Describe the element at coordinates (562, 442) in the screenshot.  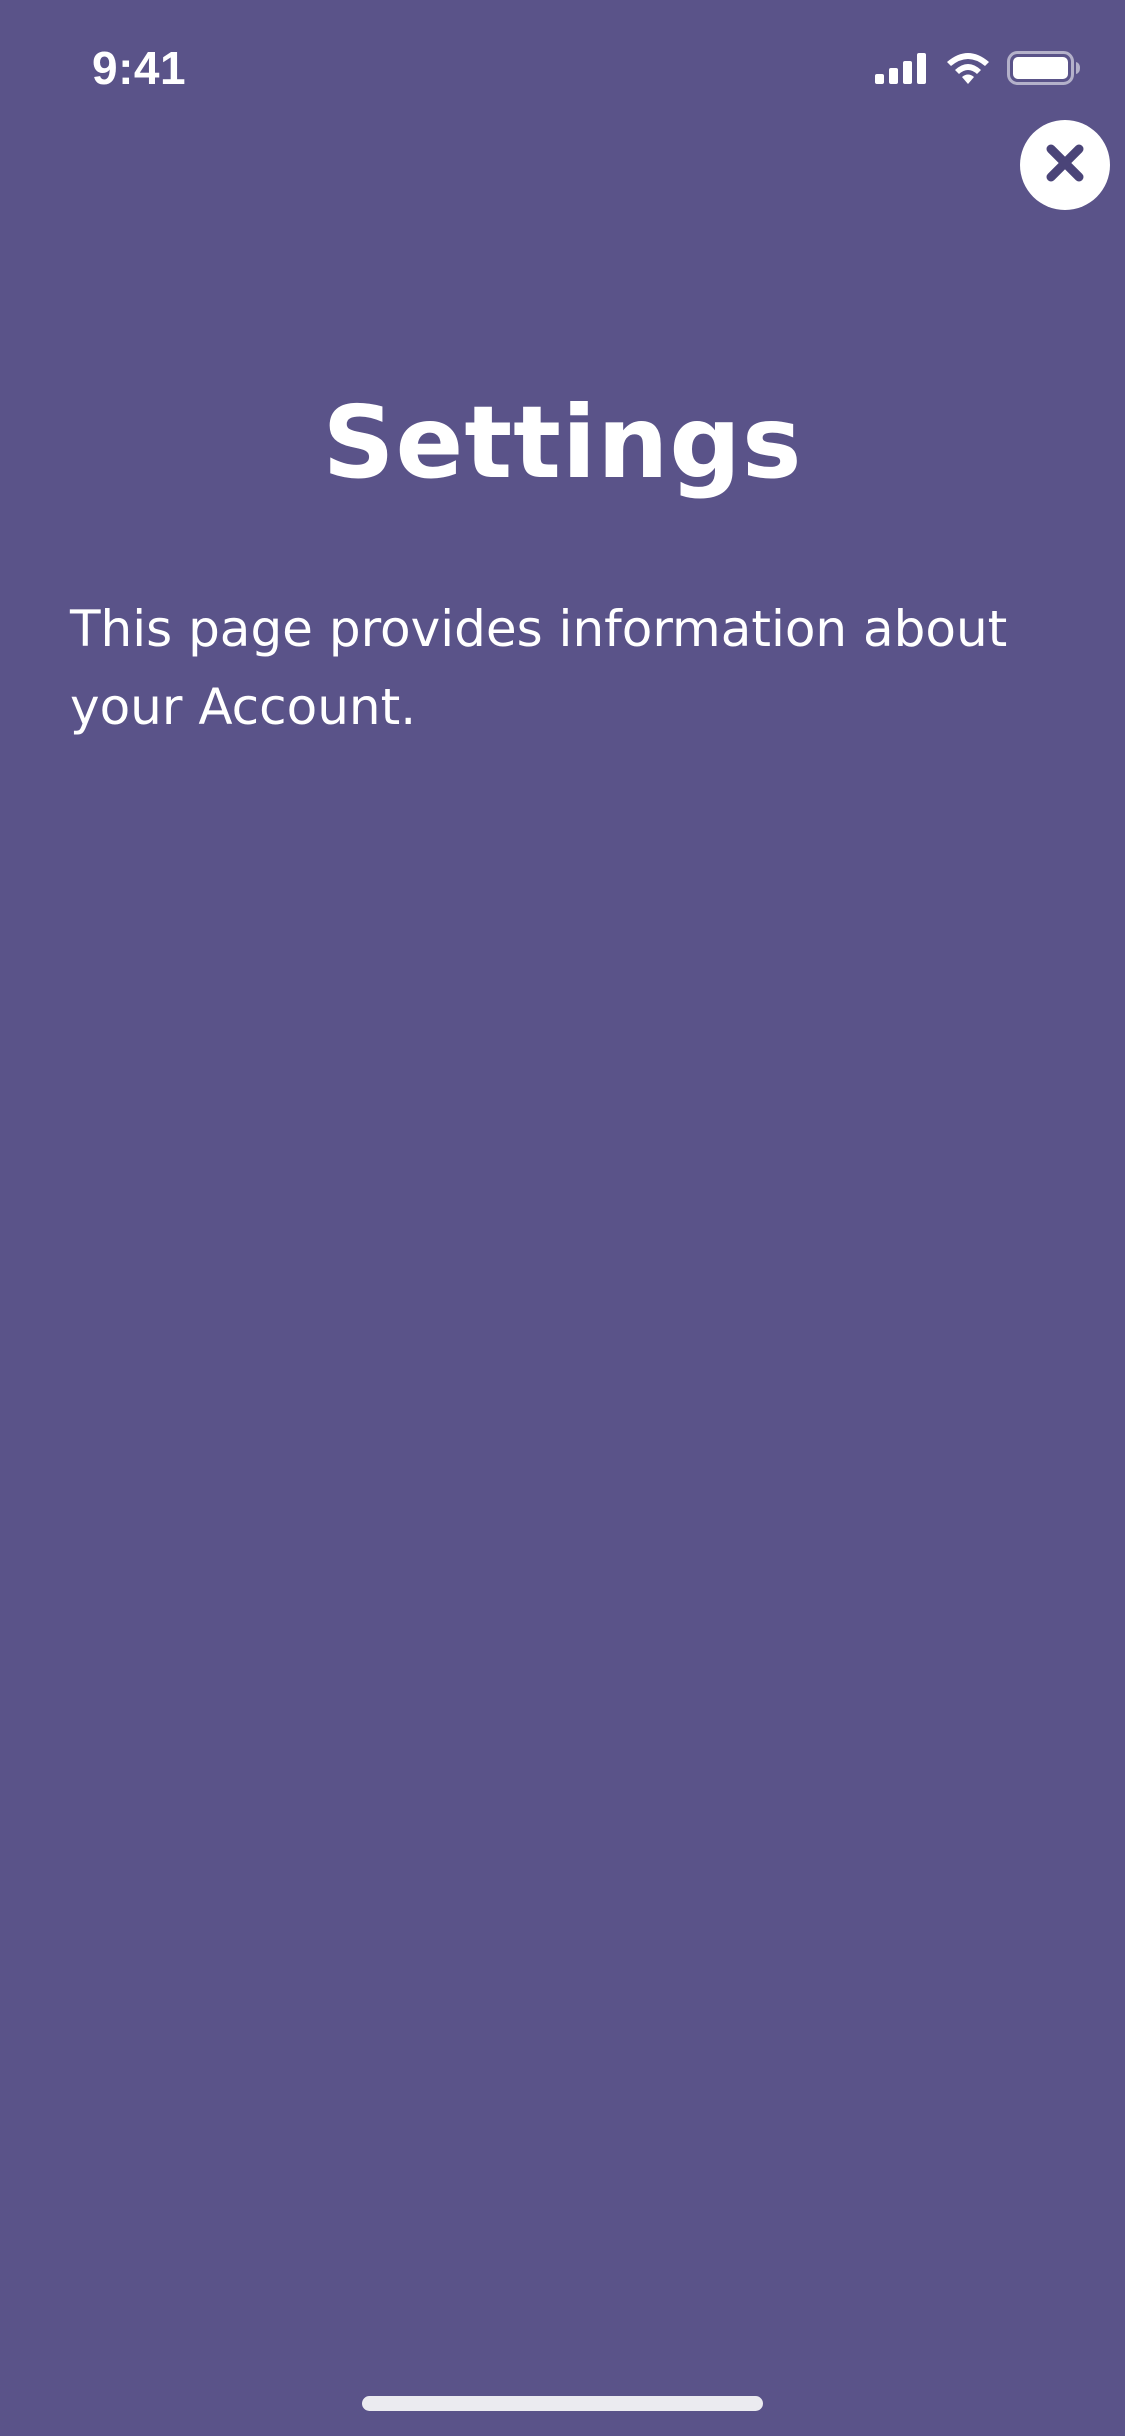
I see `page-title: Settings` at that location.